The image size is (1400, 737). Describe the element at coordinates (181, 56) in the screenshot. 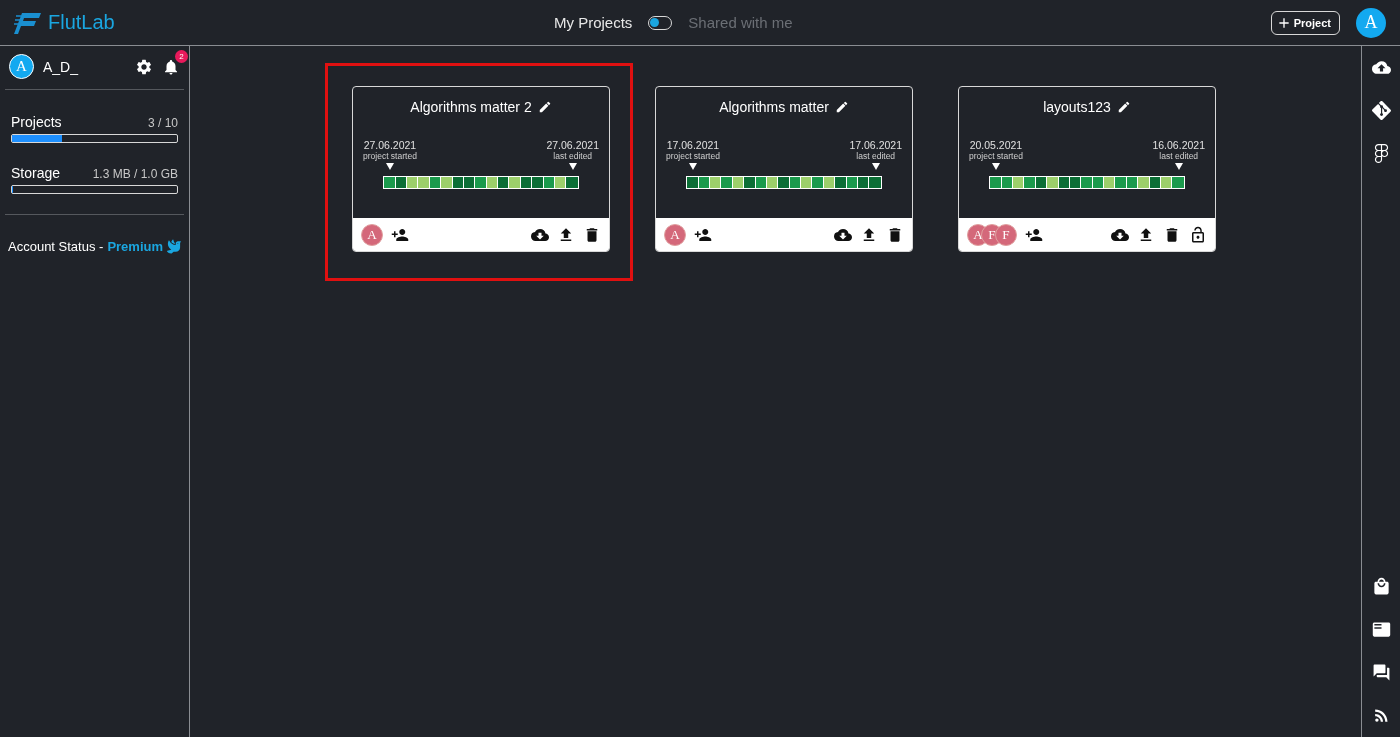

I see `notification-count: 2` at that location.